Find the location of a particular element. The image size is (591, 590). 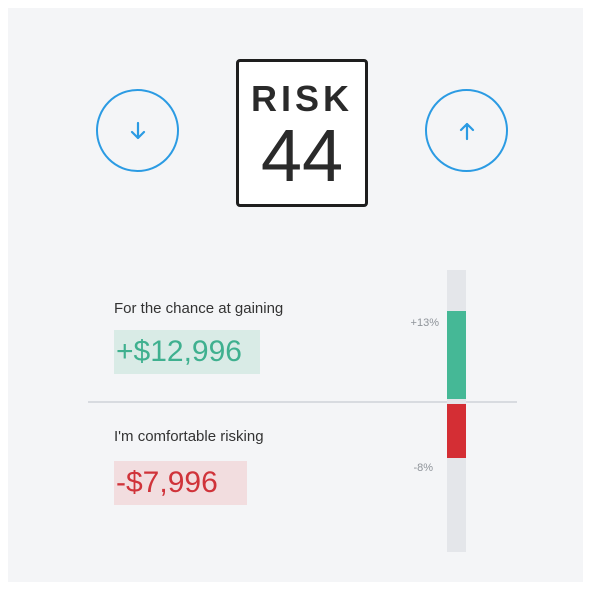

loss-amount: -$7,996 is located at coordinates (180, 483).